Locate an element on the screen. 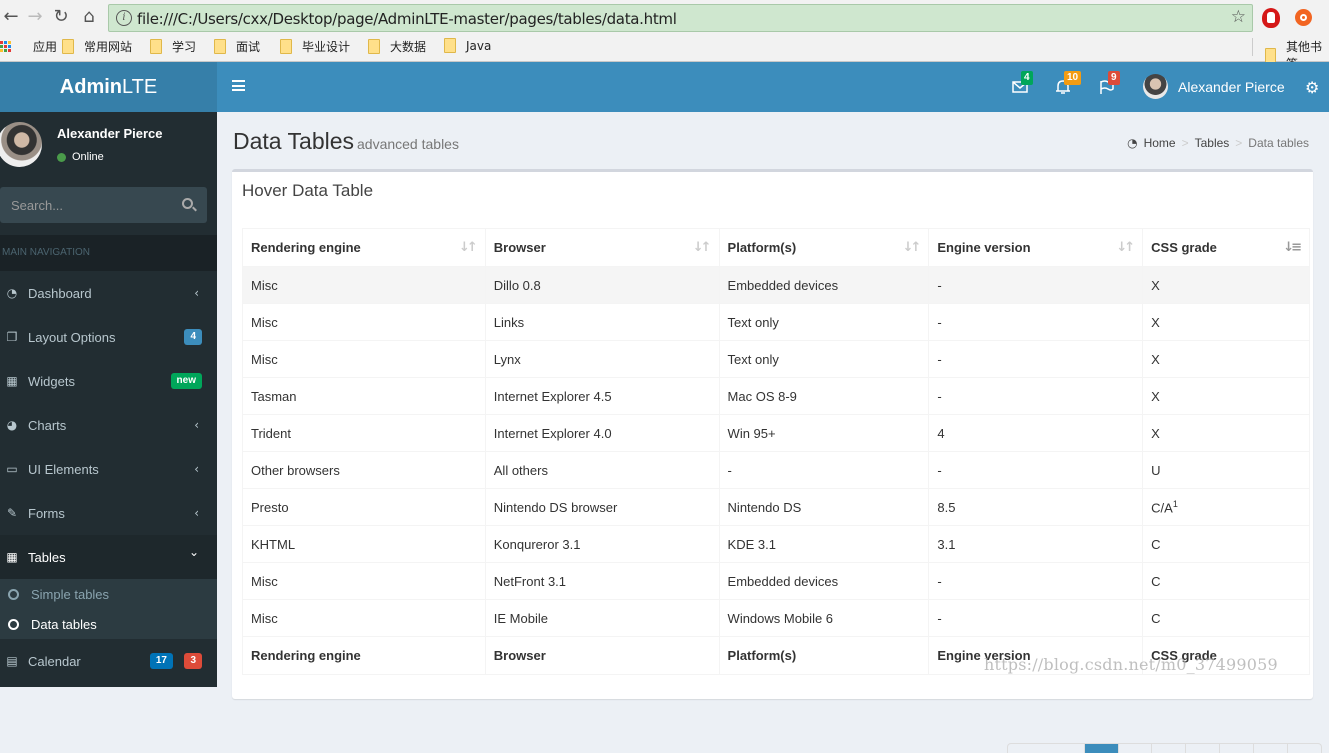 The image size is (1329, 753). sidebar-item-label: Tables is located at coordinates (47, 557).